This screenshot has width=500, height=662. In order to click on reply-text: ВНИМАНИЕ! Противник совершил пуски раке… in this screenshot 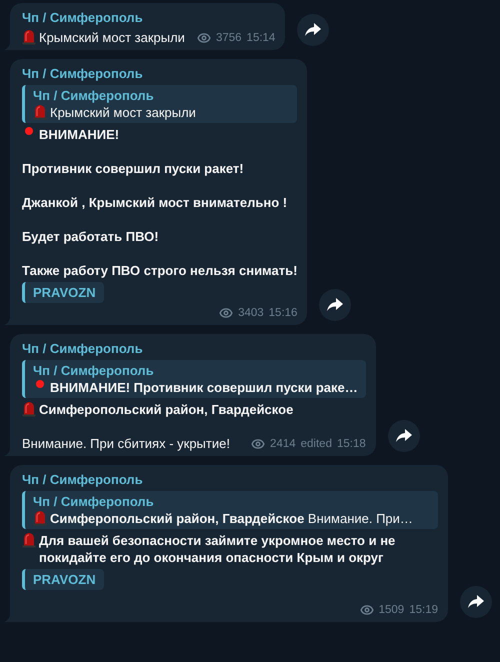, I will do `click(204, 387)`.